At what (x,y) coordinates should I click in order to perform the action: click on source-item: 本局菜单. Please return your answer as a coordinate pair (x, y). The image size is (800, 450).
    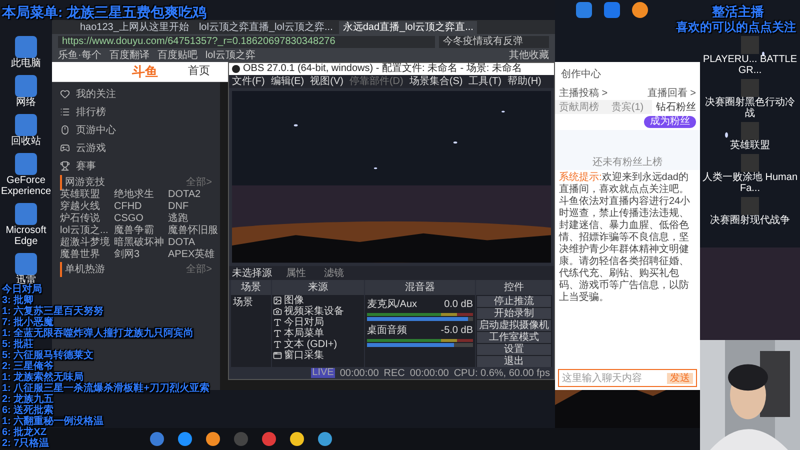
    Looking at the image, I should click on (318, 333).